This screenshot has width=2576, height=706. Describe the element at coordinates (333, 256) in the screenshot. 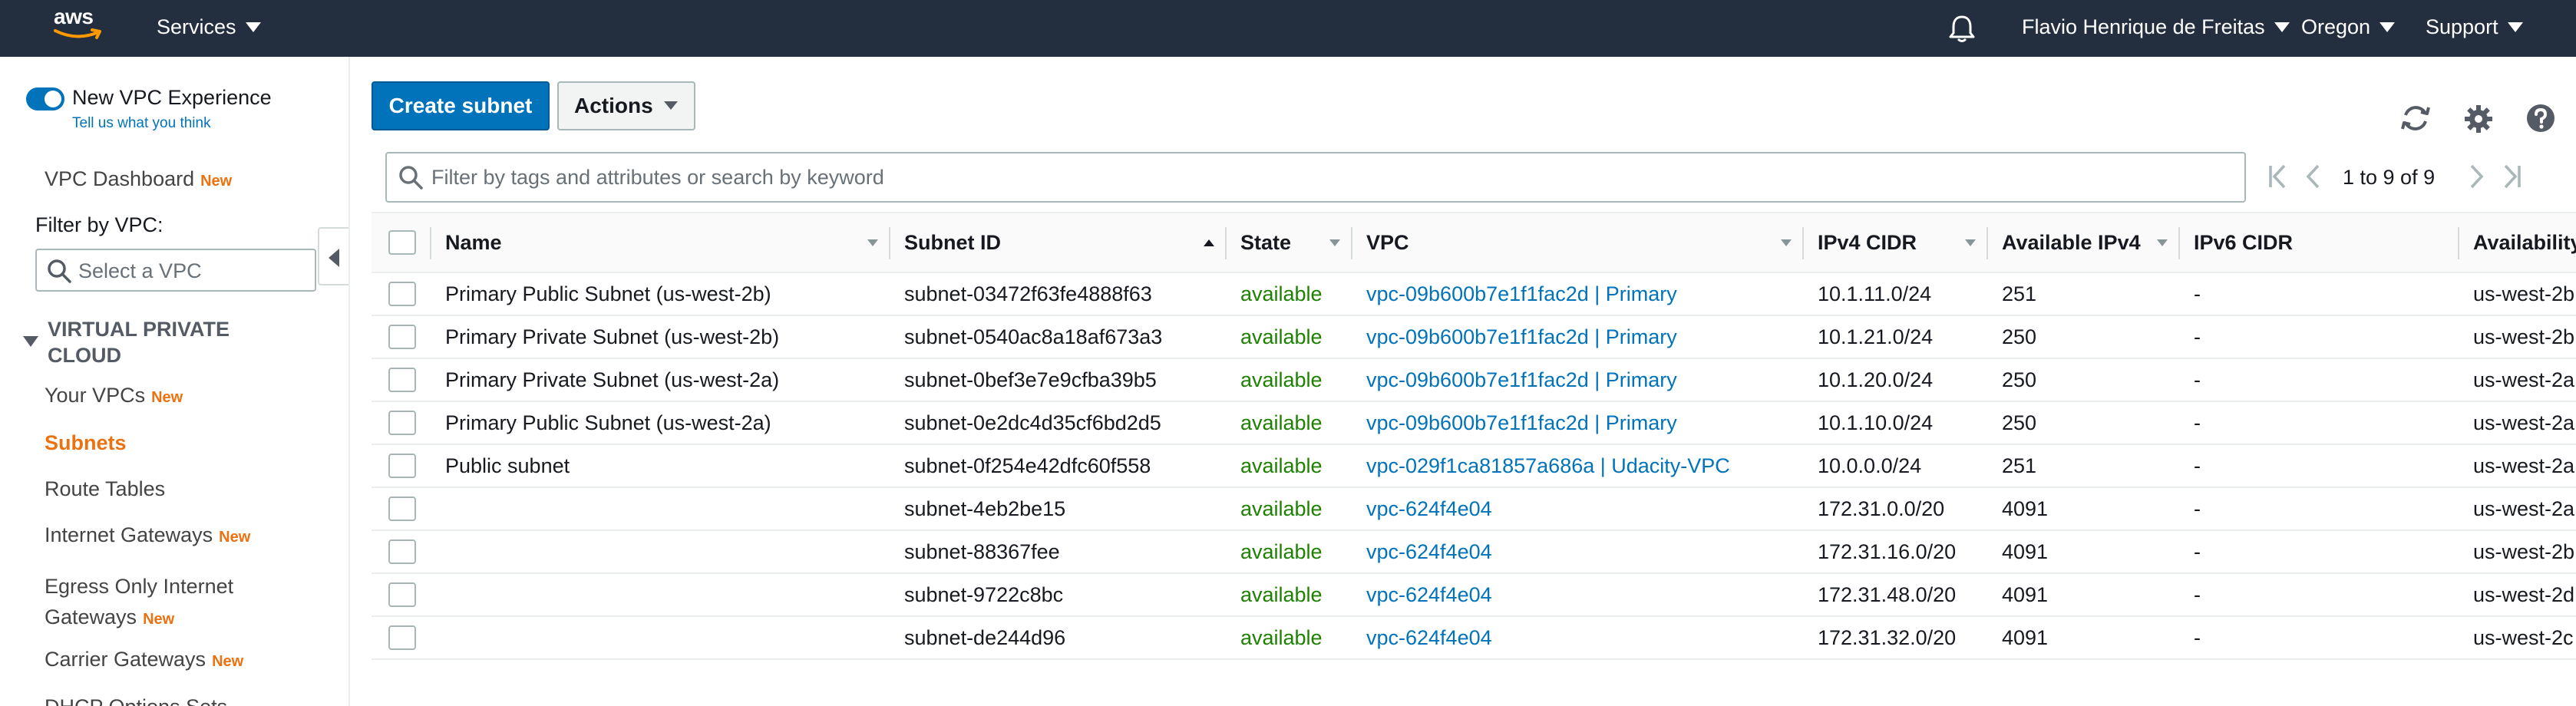

I see `collapse-sidebar-button` at that location.